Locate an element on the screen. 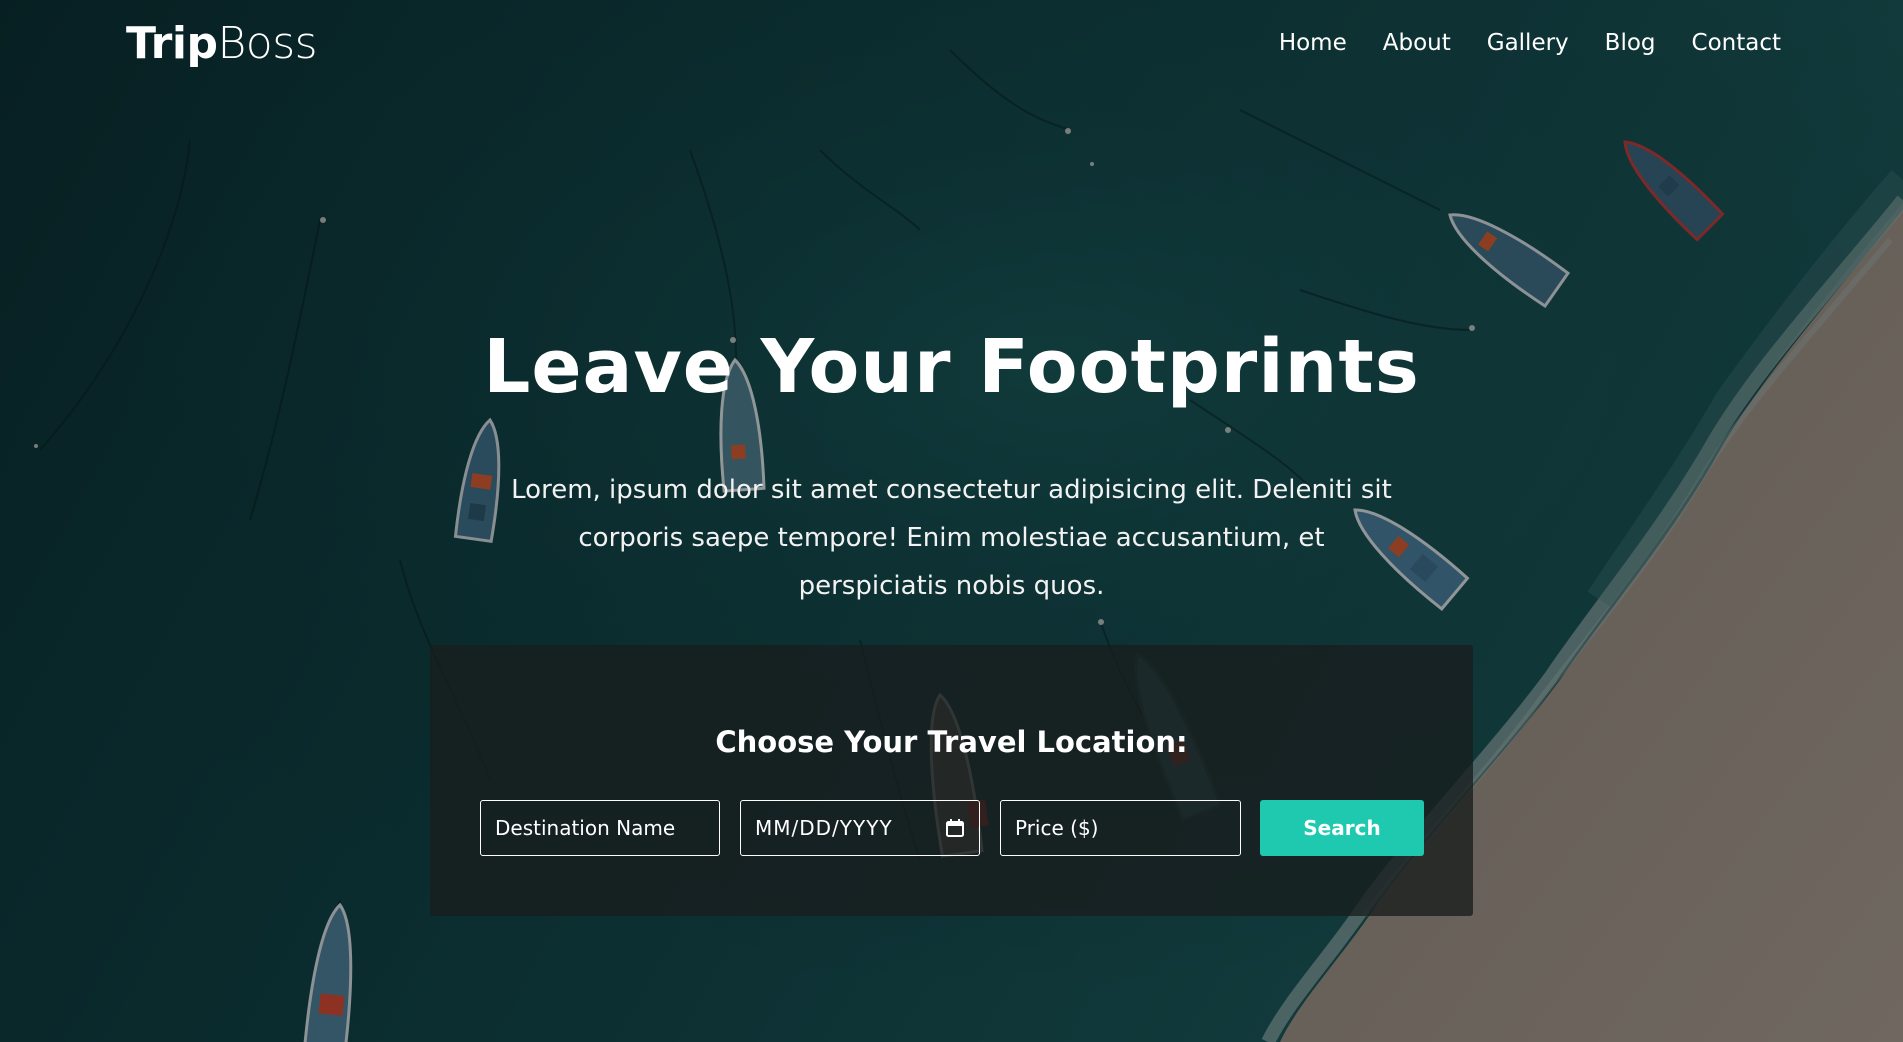 The image size is (1903, 1042). hero-title: Leave Your Footprints is located at coordinates (951, 367).